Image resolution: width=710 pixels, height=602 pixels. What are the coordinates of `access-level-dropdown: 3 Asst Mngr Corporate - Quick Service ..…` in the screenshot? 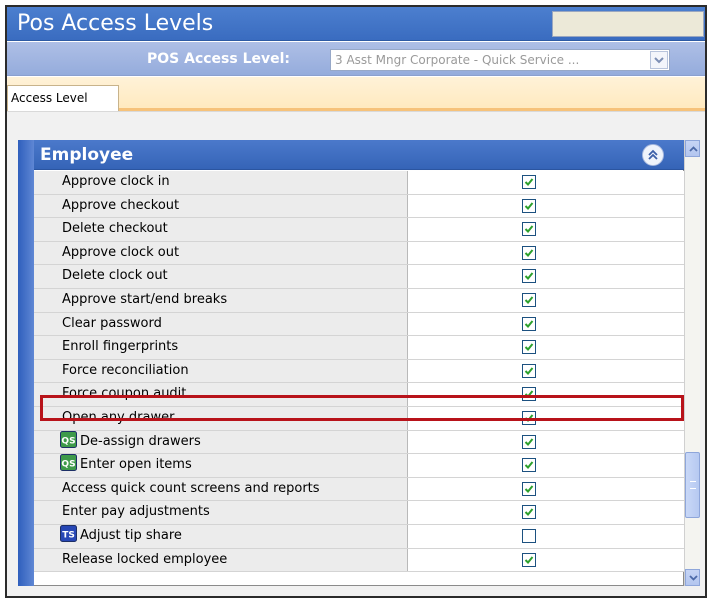 It's located at (500, 60).